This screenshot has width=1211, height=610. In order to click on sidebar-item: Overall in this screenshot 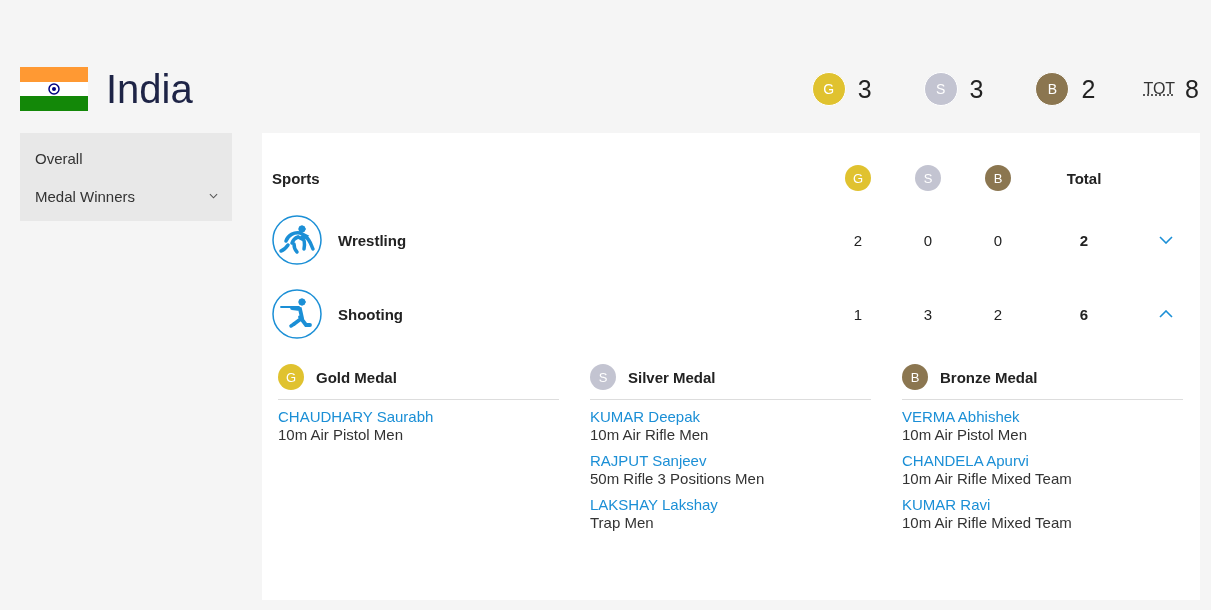, I will do `click(126, 158)`.